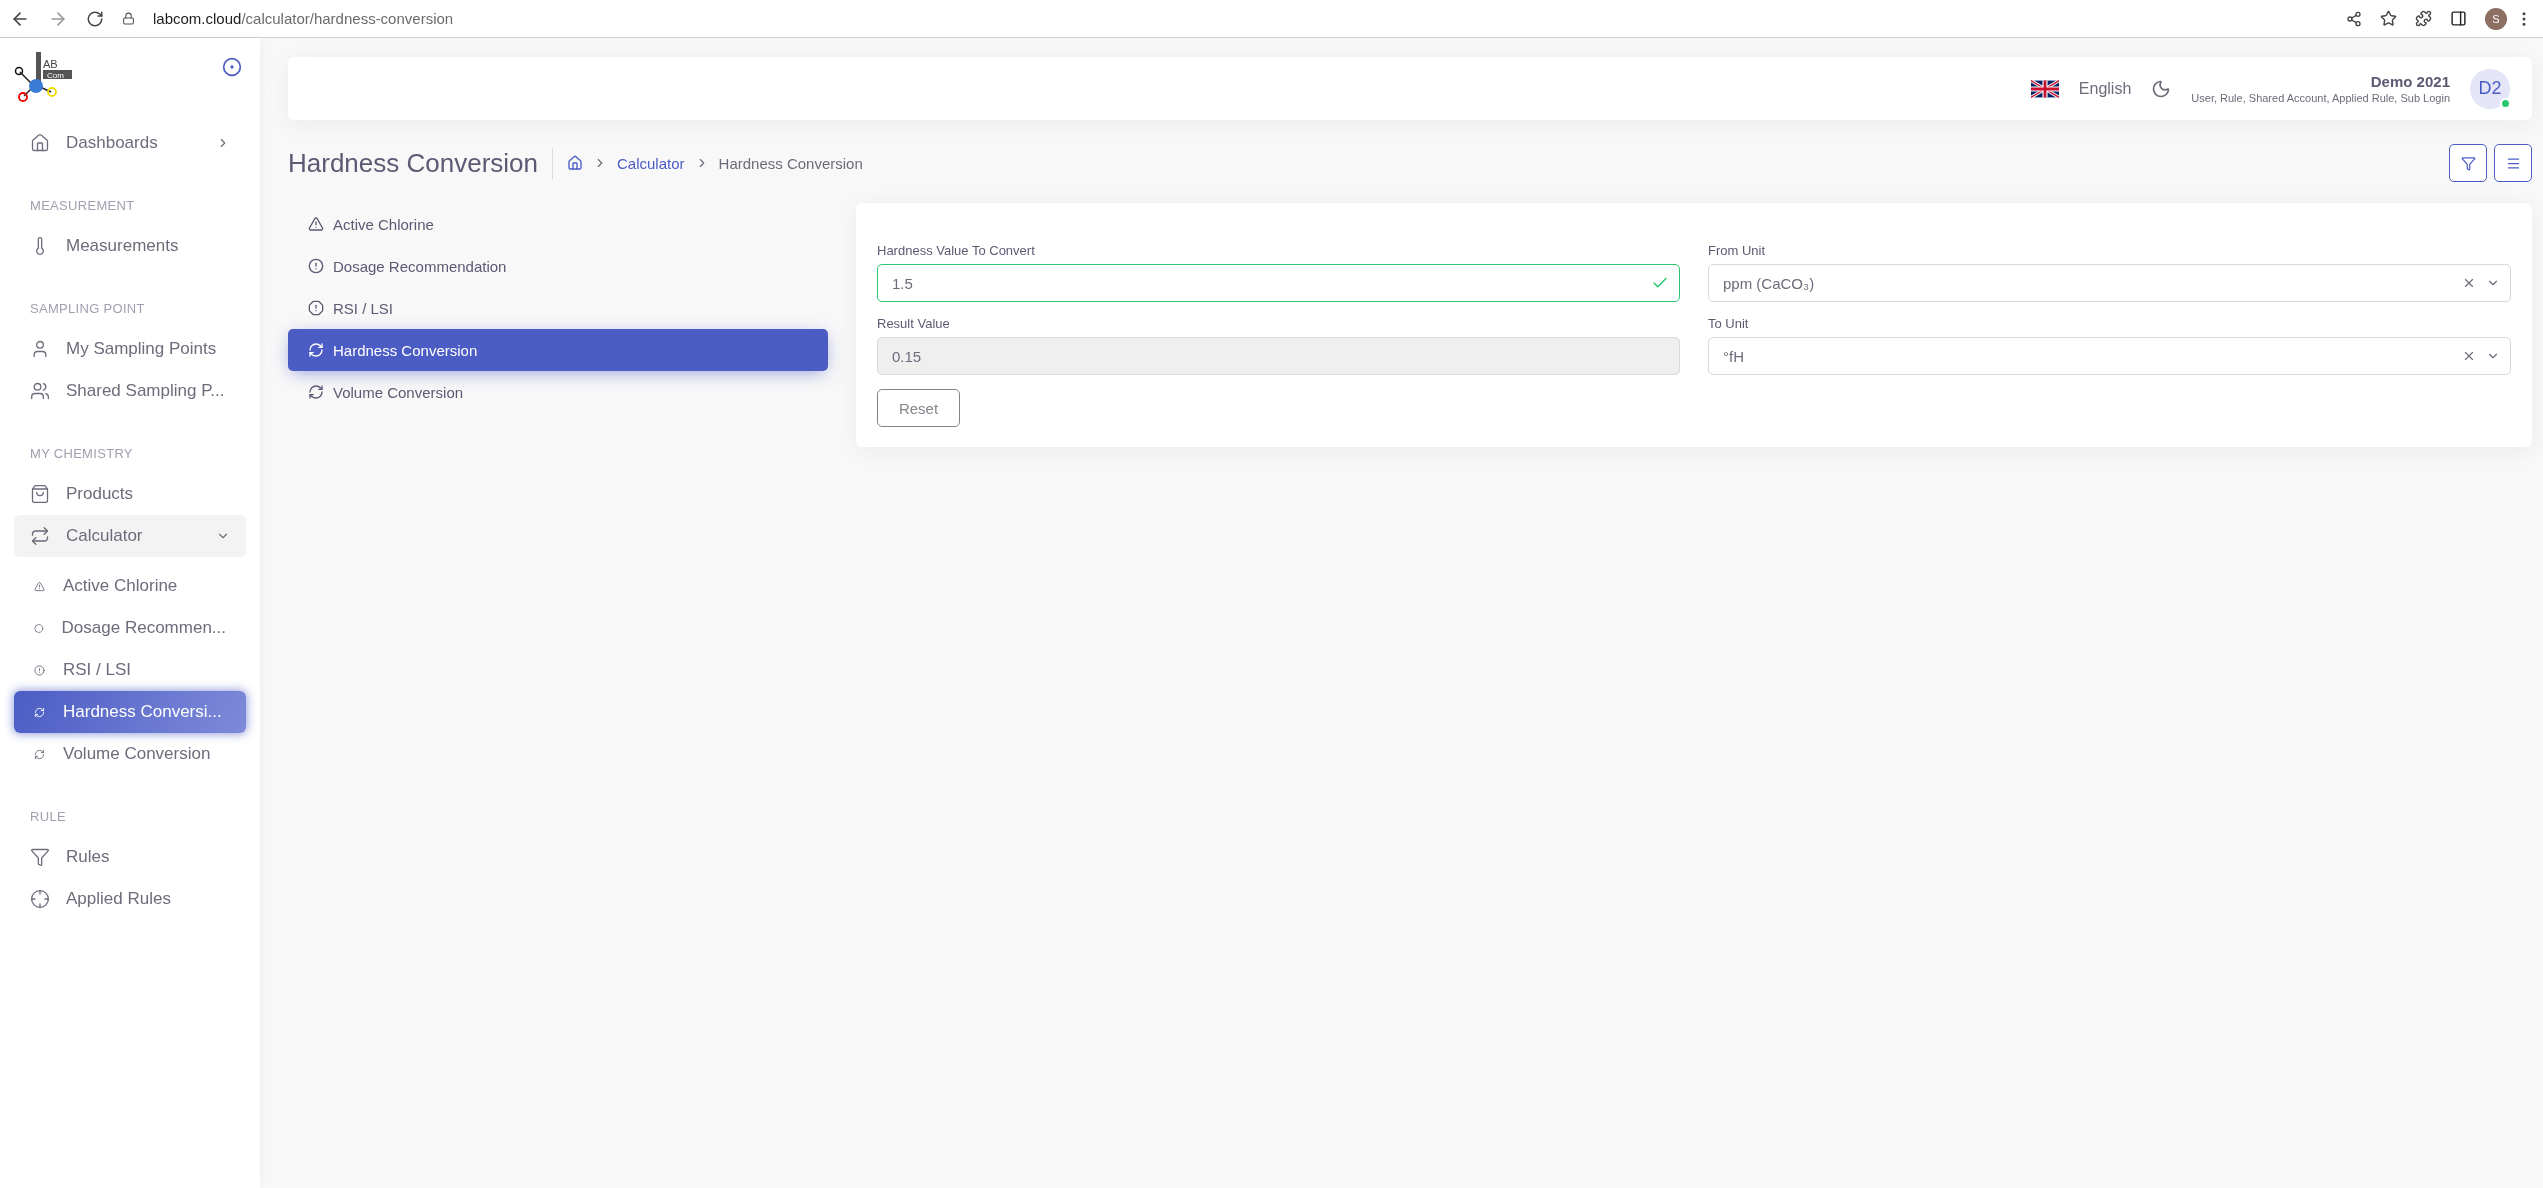 This screenshot has width=2543, height=1188. I want to click on menu-button, so click(2513, 163).